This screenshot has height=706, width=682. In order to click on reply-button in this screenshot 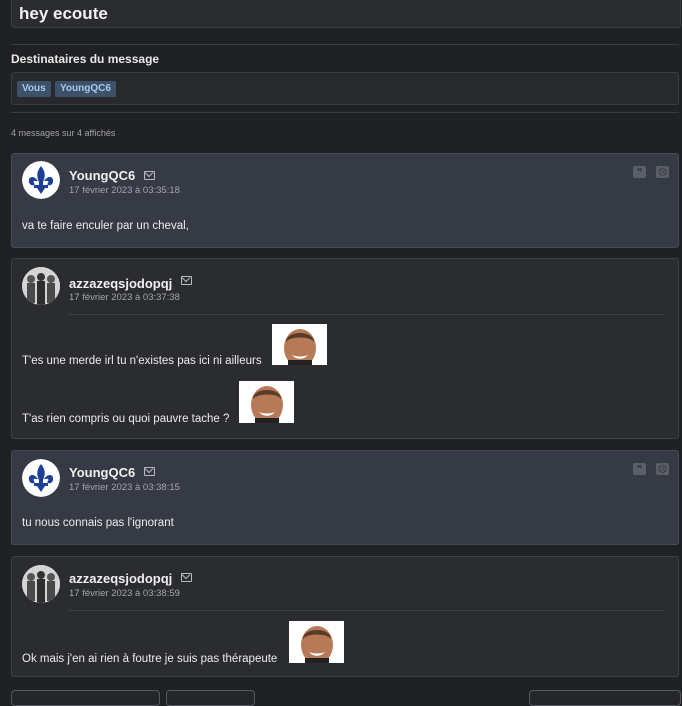, I will do `click(605, 698)`.